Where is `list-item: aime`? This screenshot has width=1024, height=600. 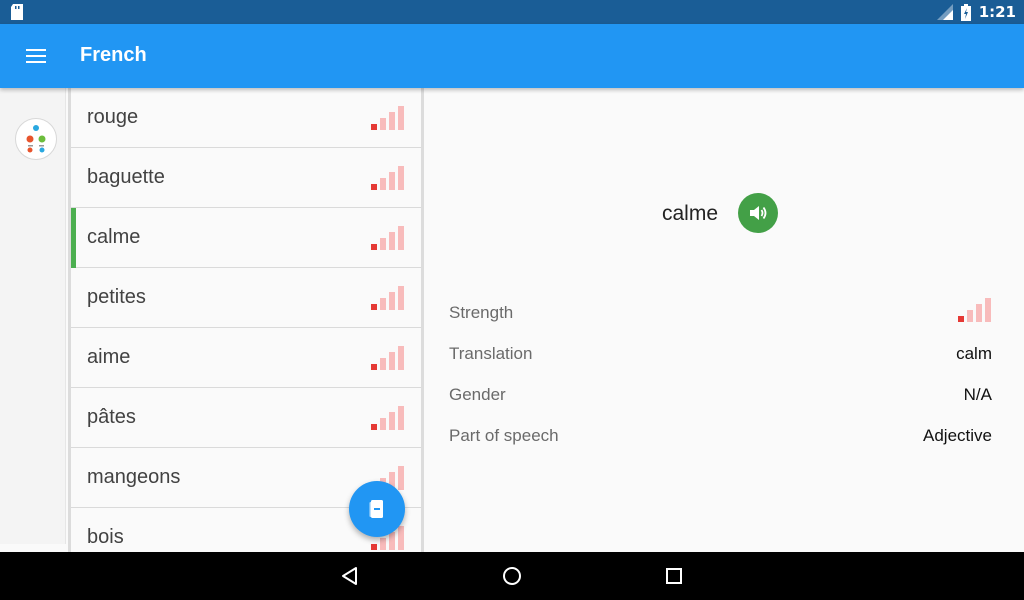 list-item: aime is located at coordinates (246, 358).